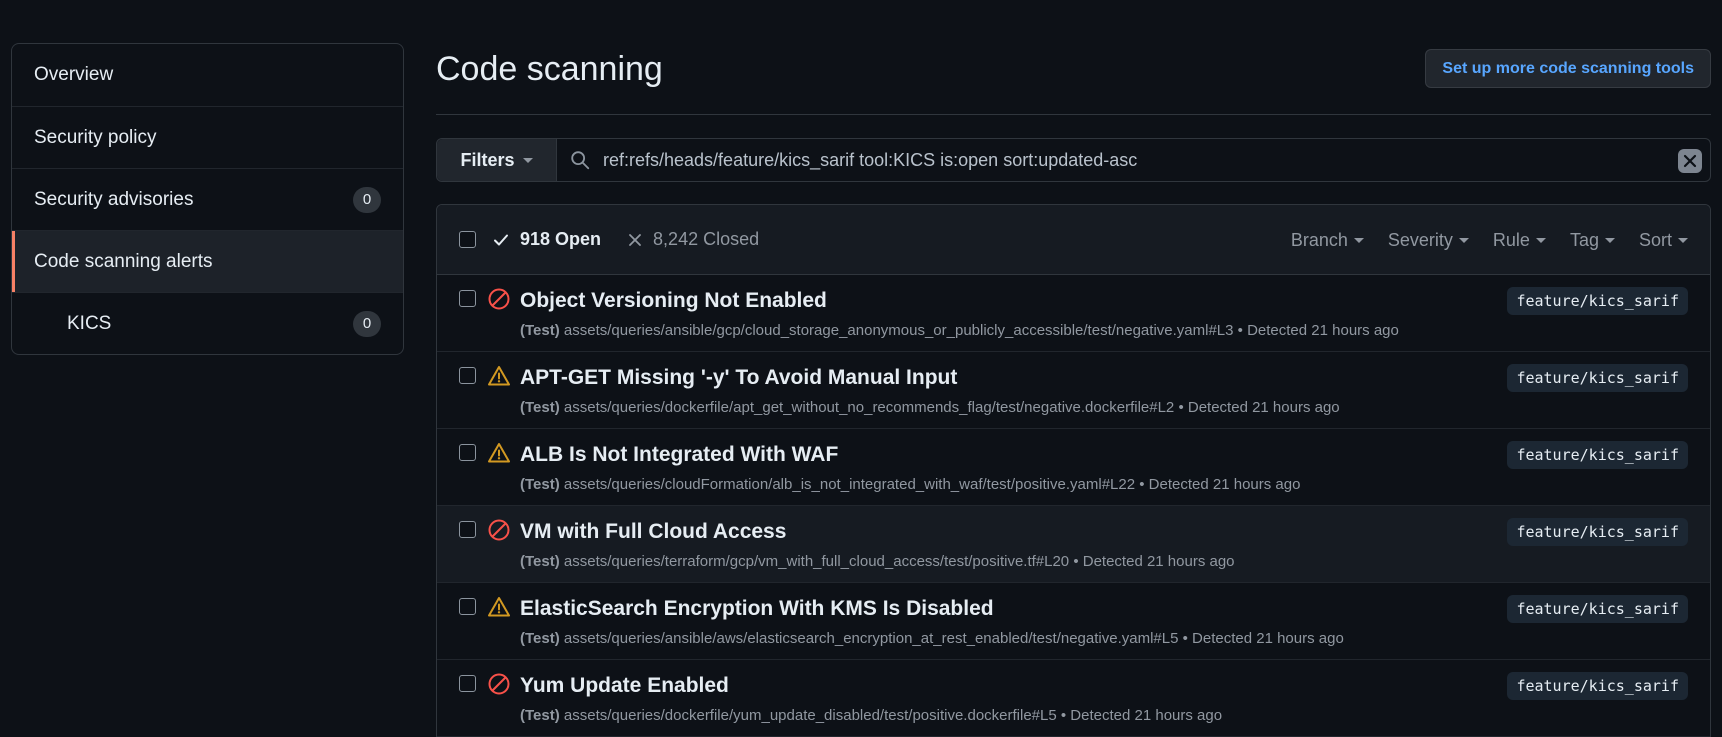  I want to click on sidebar-item-label: Security policy, so click(95, 137).